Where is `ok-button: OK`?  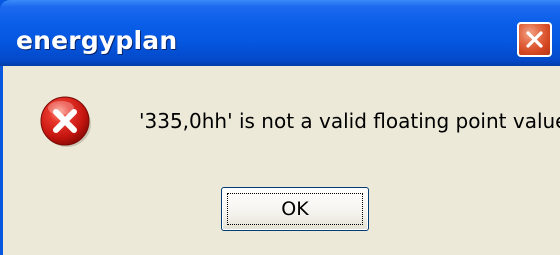 ok-button: OK is located at coordinates (295, 209).